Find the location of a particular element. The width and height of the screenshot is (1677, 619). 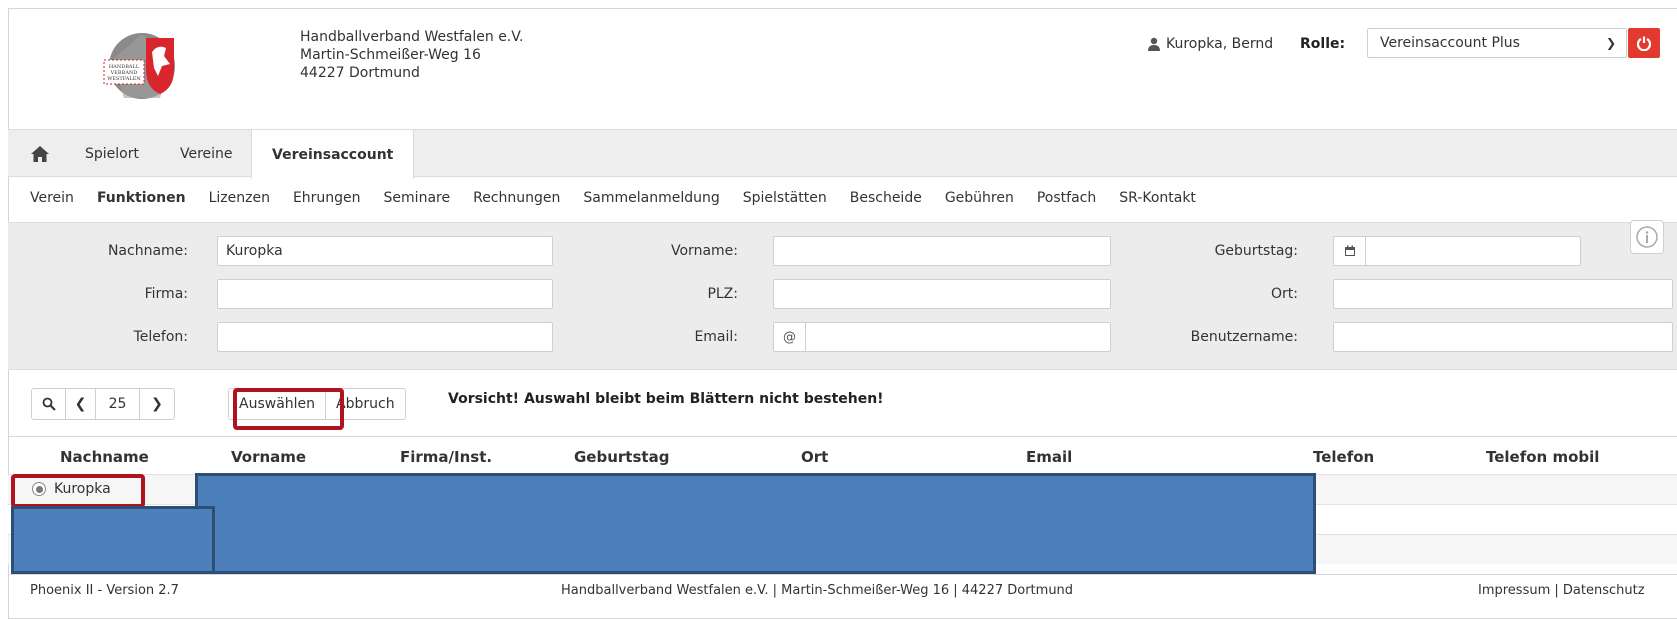

subnav-spielstaetten: Spielstätten is located at coordinates (785, 200).